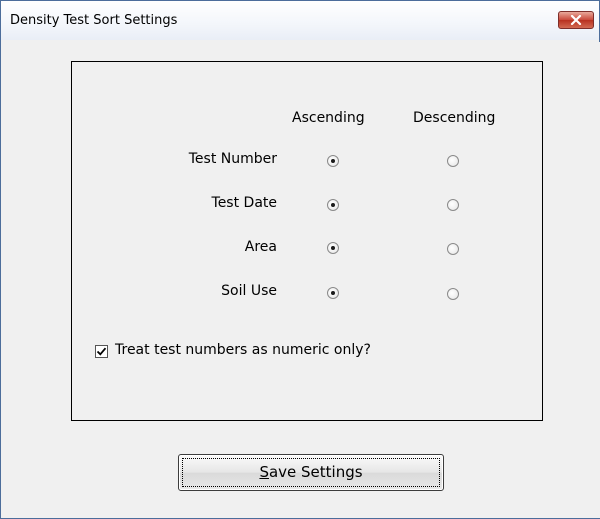 The height and width of the screenshot is (519, 600). Describe the element at coordinates (454, 118) in the screenshot. I see `descending-header: Descending` at that location.